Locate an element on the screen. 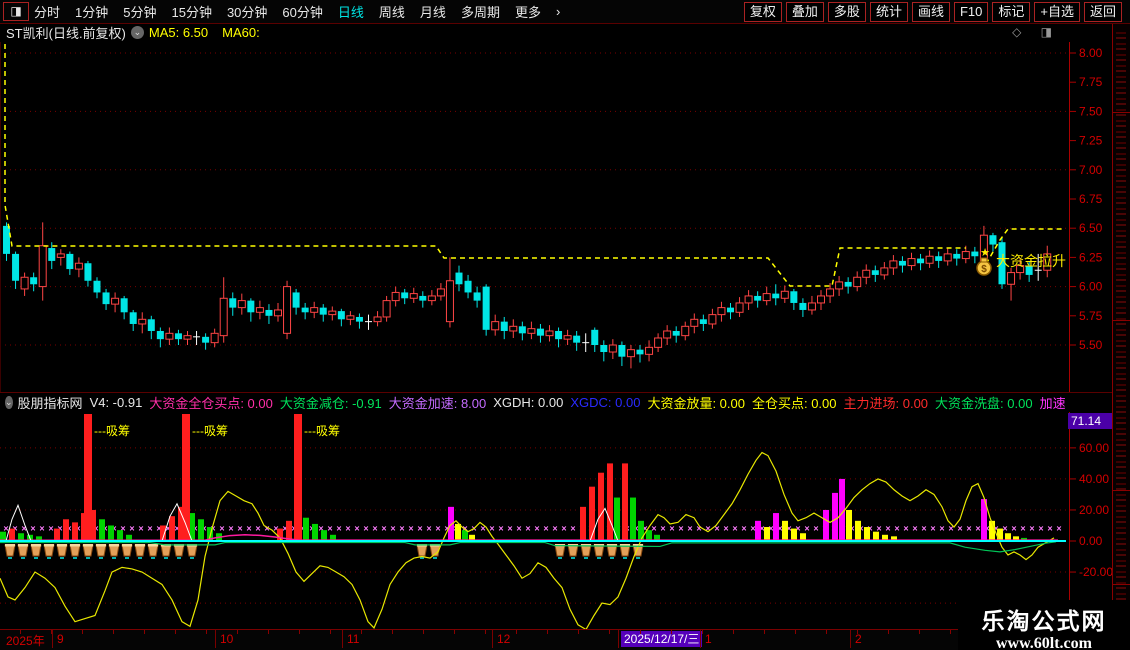 Image resolution: width=1130 pixels, height=650 pixels. chart-subheader: ST凯利(日线.前复权) ⌄ MA5: 6.50 MA60: ◇ ◨ is located at coordinates (555, 32).